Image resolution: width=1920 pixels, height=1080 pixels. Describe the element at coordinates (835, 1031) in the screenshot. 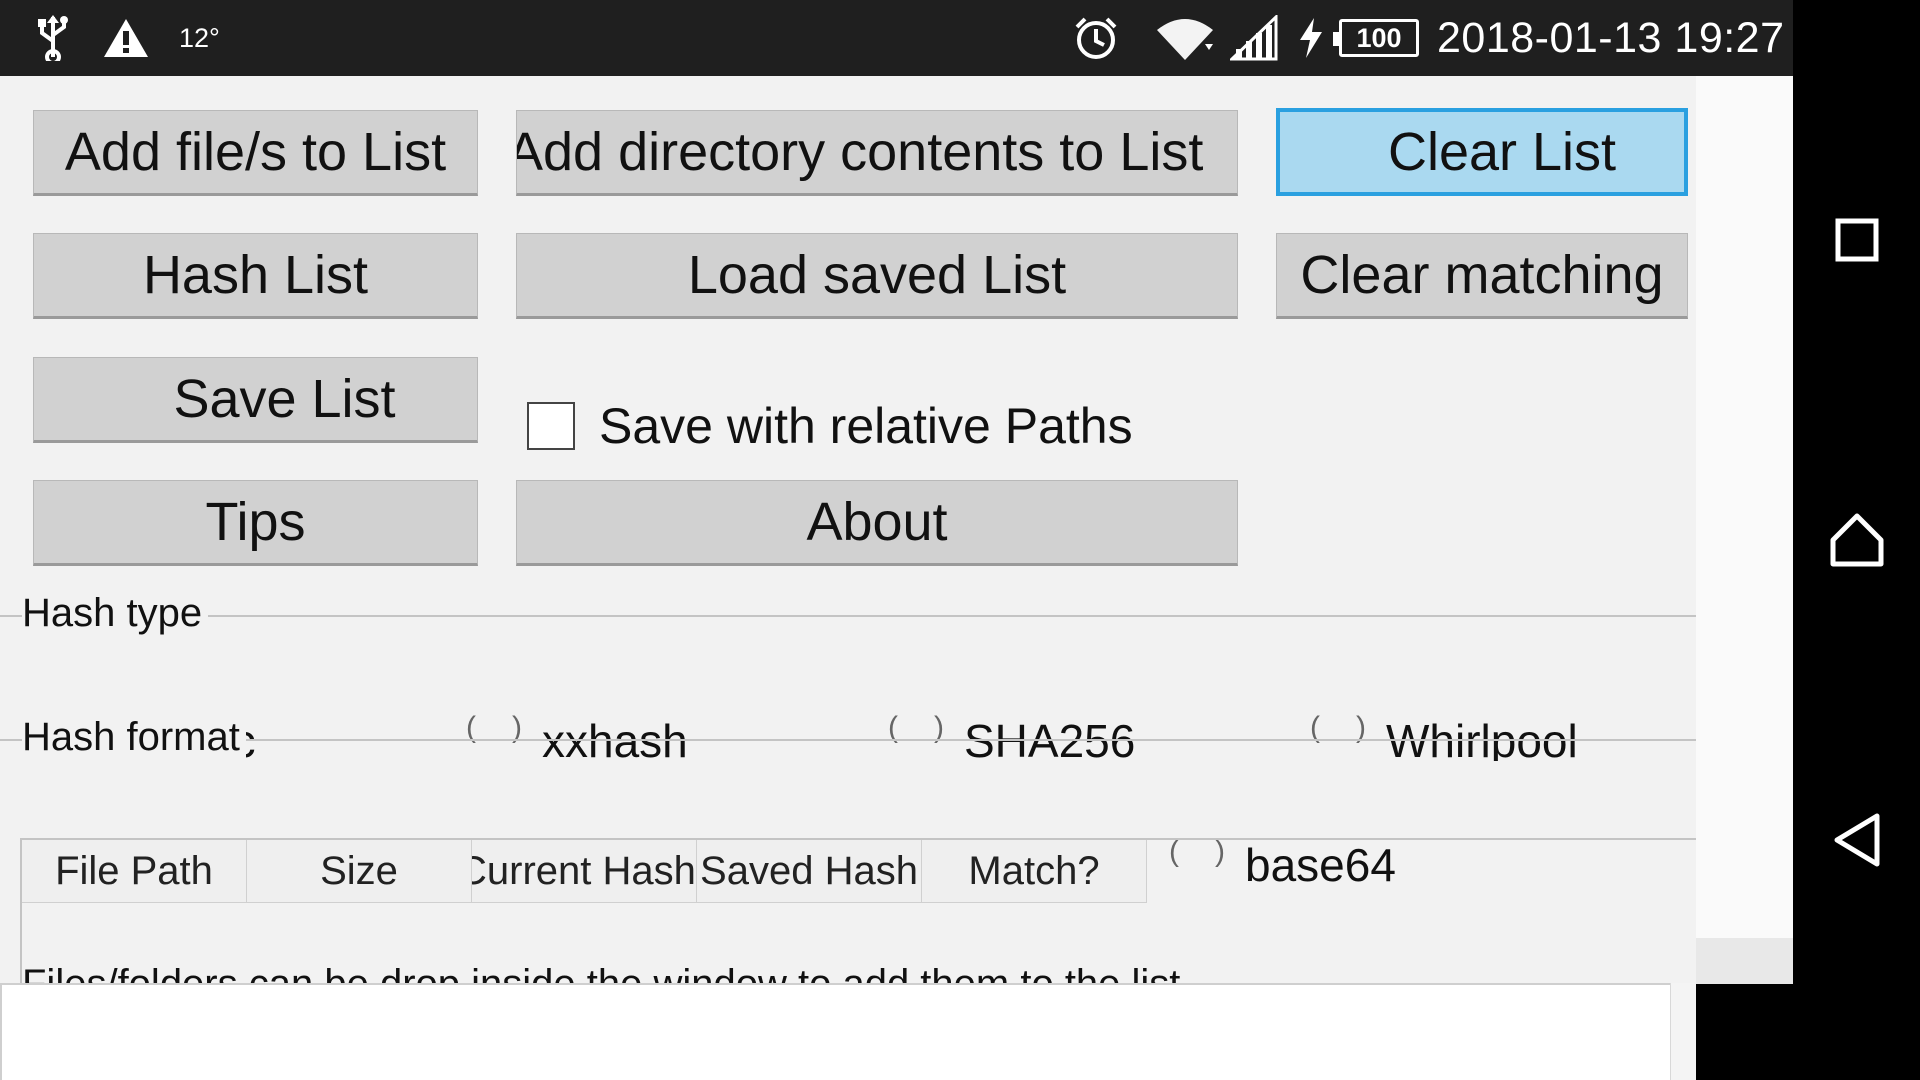

I see `bottom-text-area` at that location.